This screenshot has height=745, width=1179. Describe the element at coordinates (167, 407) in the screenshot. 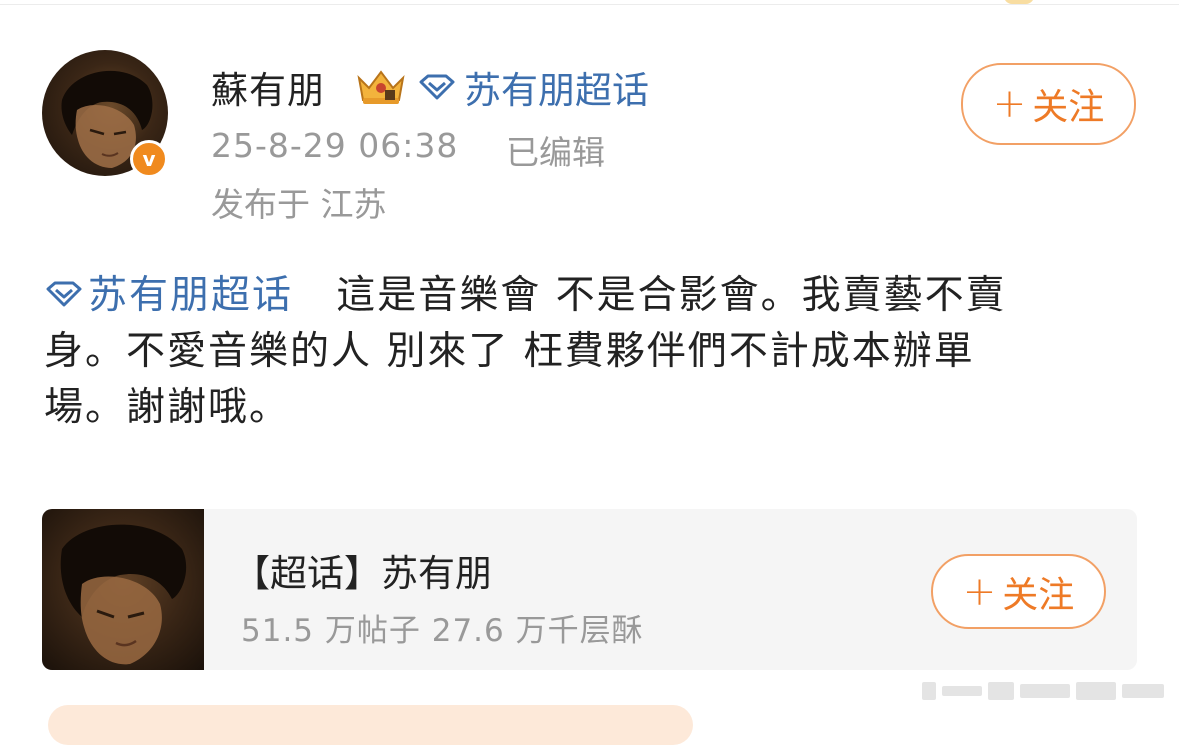

I see `post-text-line3: 場。謝謝哦。` at that location.